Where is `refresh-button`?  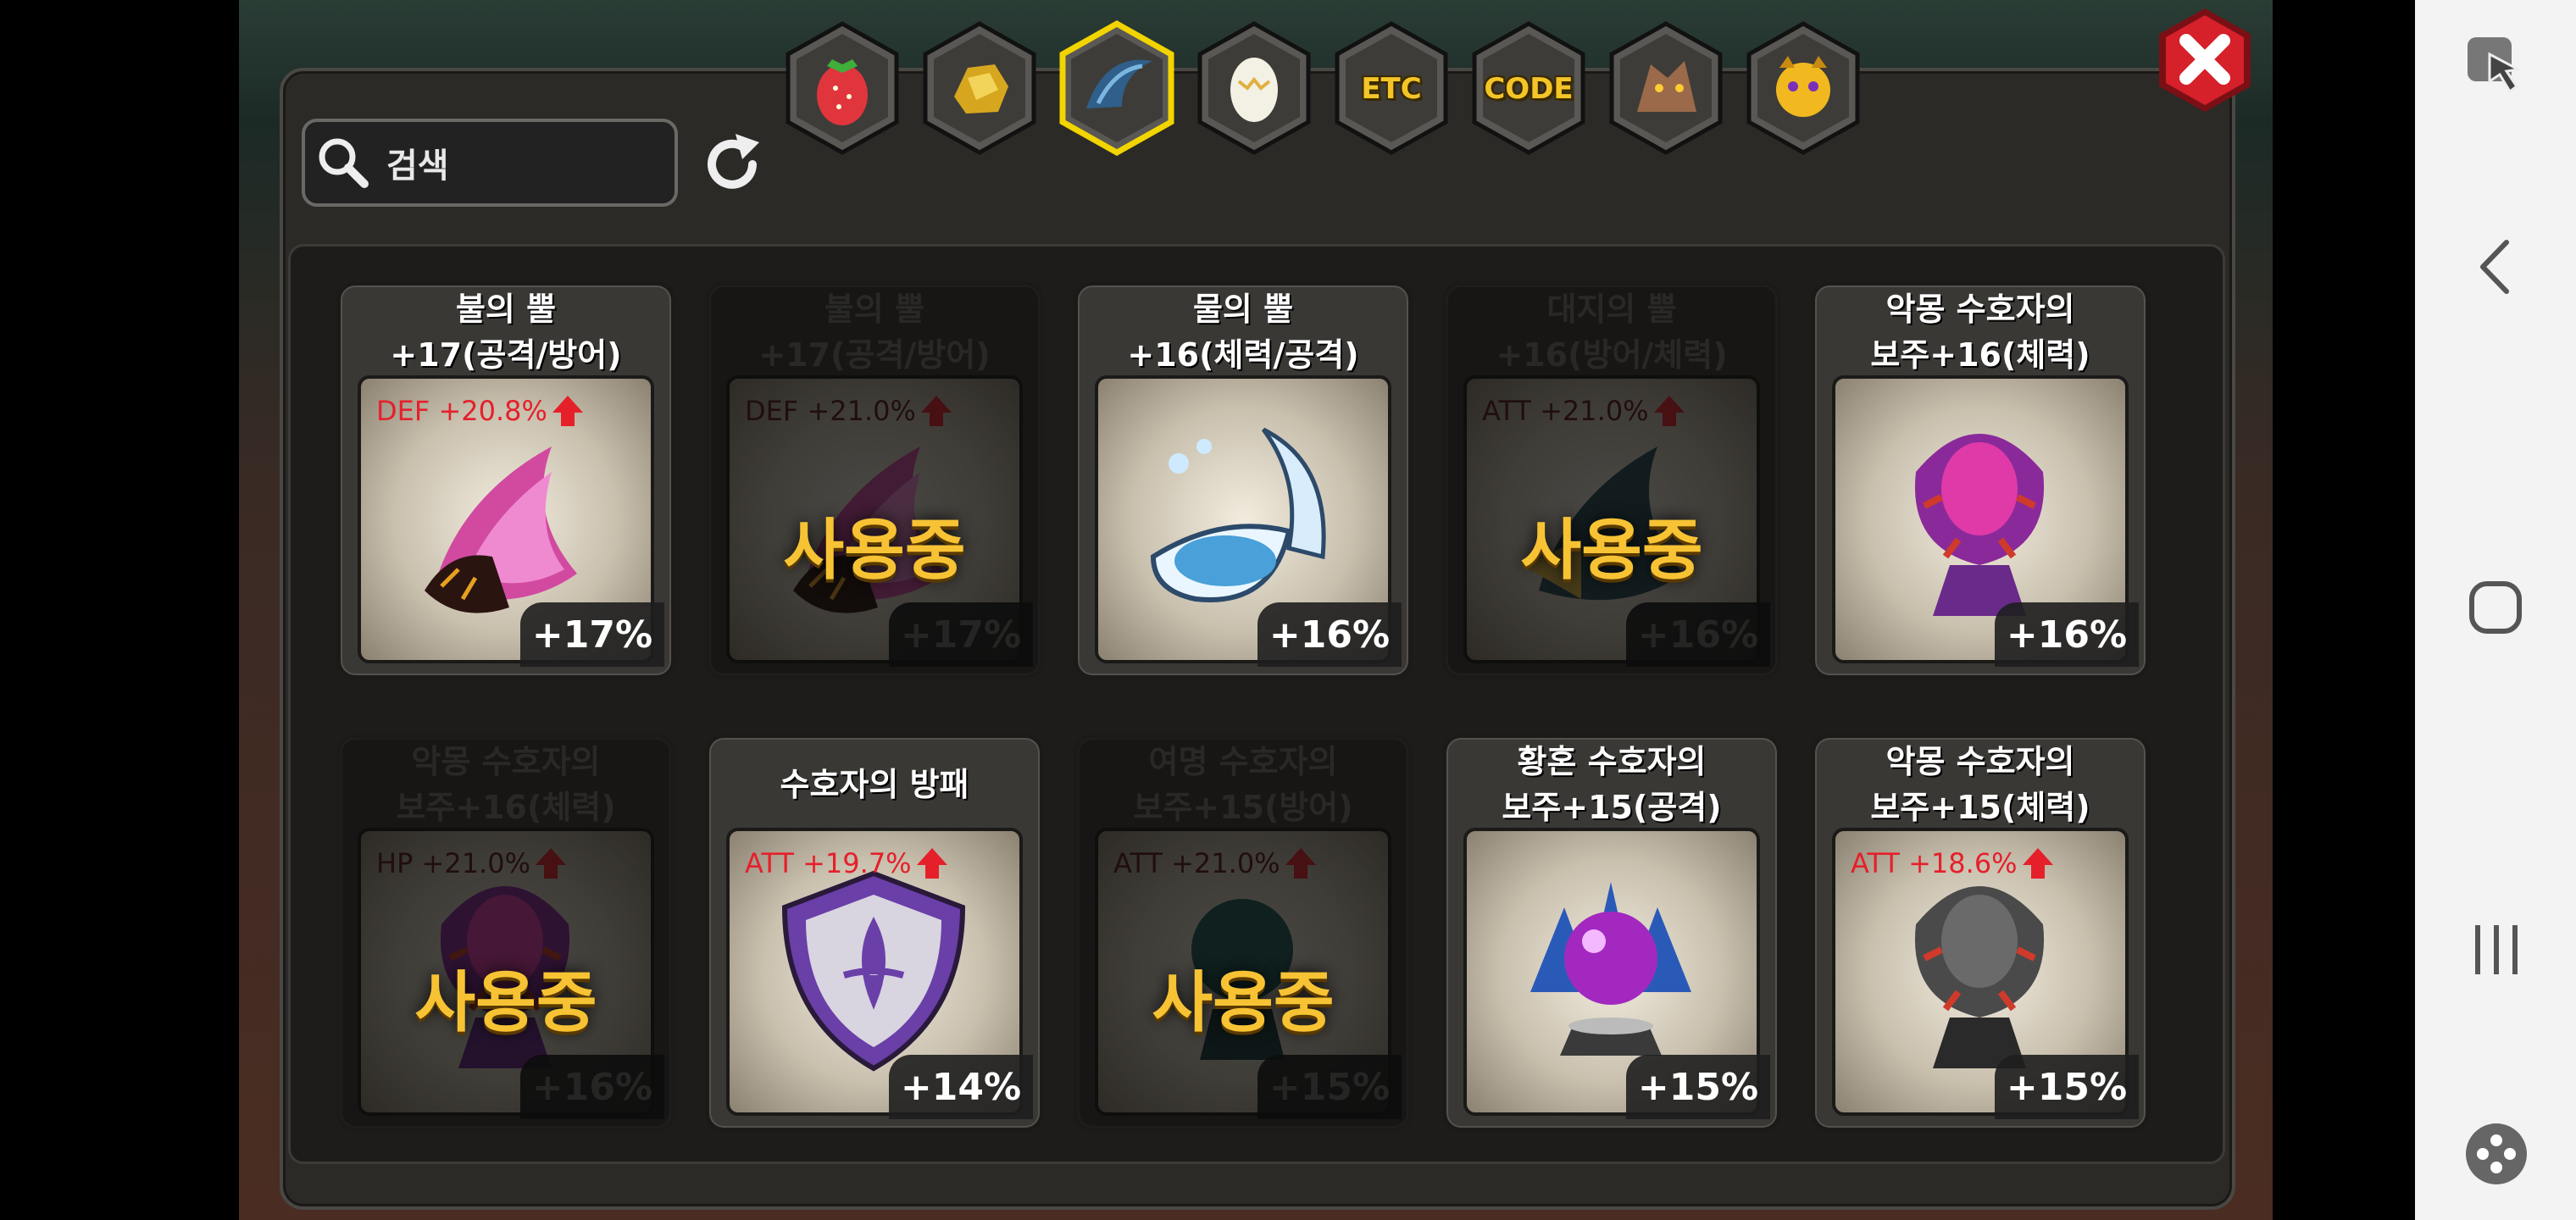 refresh-button is located at coordinates (732, 164).